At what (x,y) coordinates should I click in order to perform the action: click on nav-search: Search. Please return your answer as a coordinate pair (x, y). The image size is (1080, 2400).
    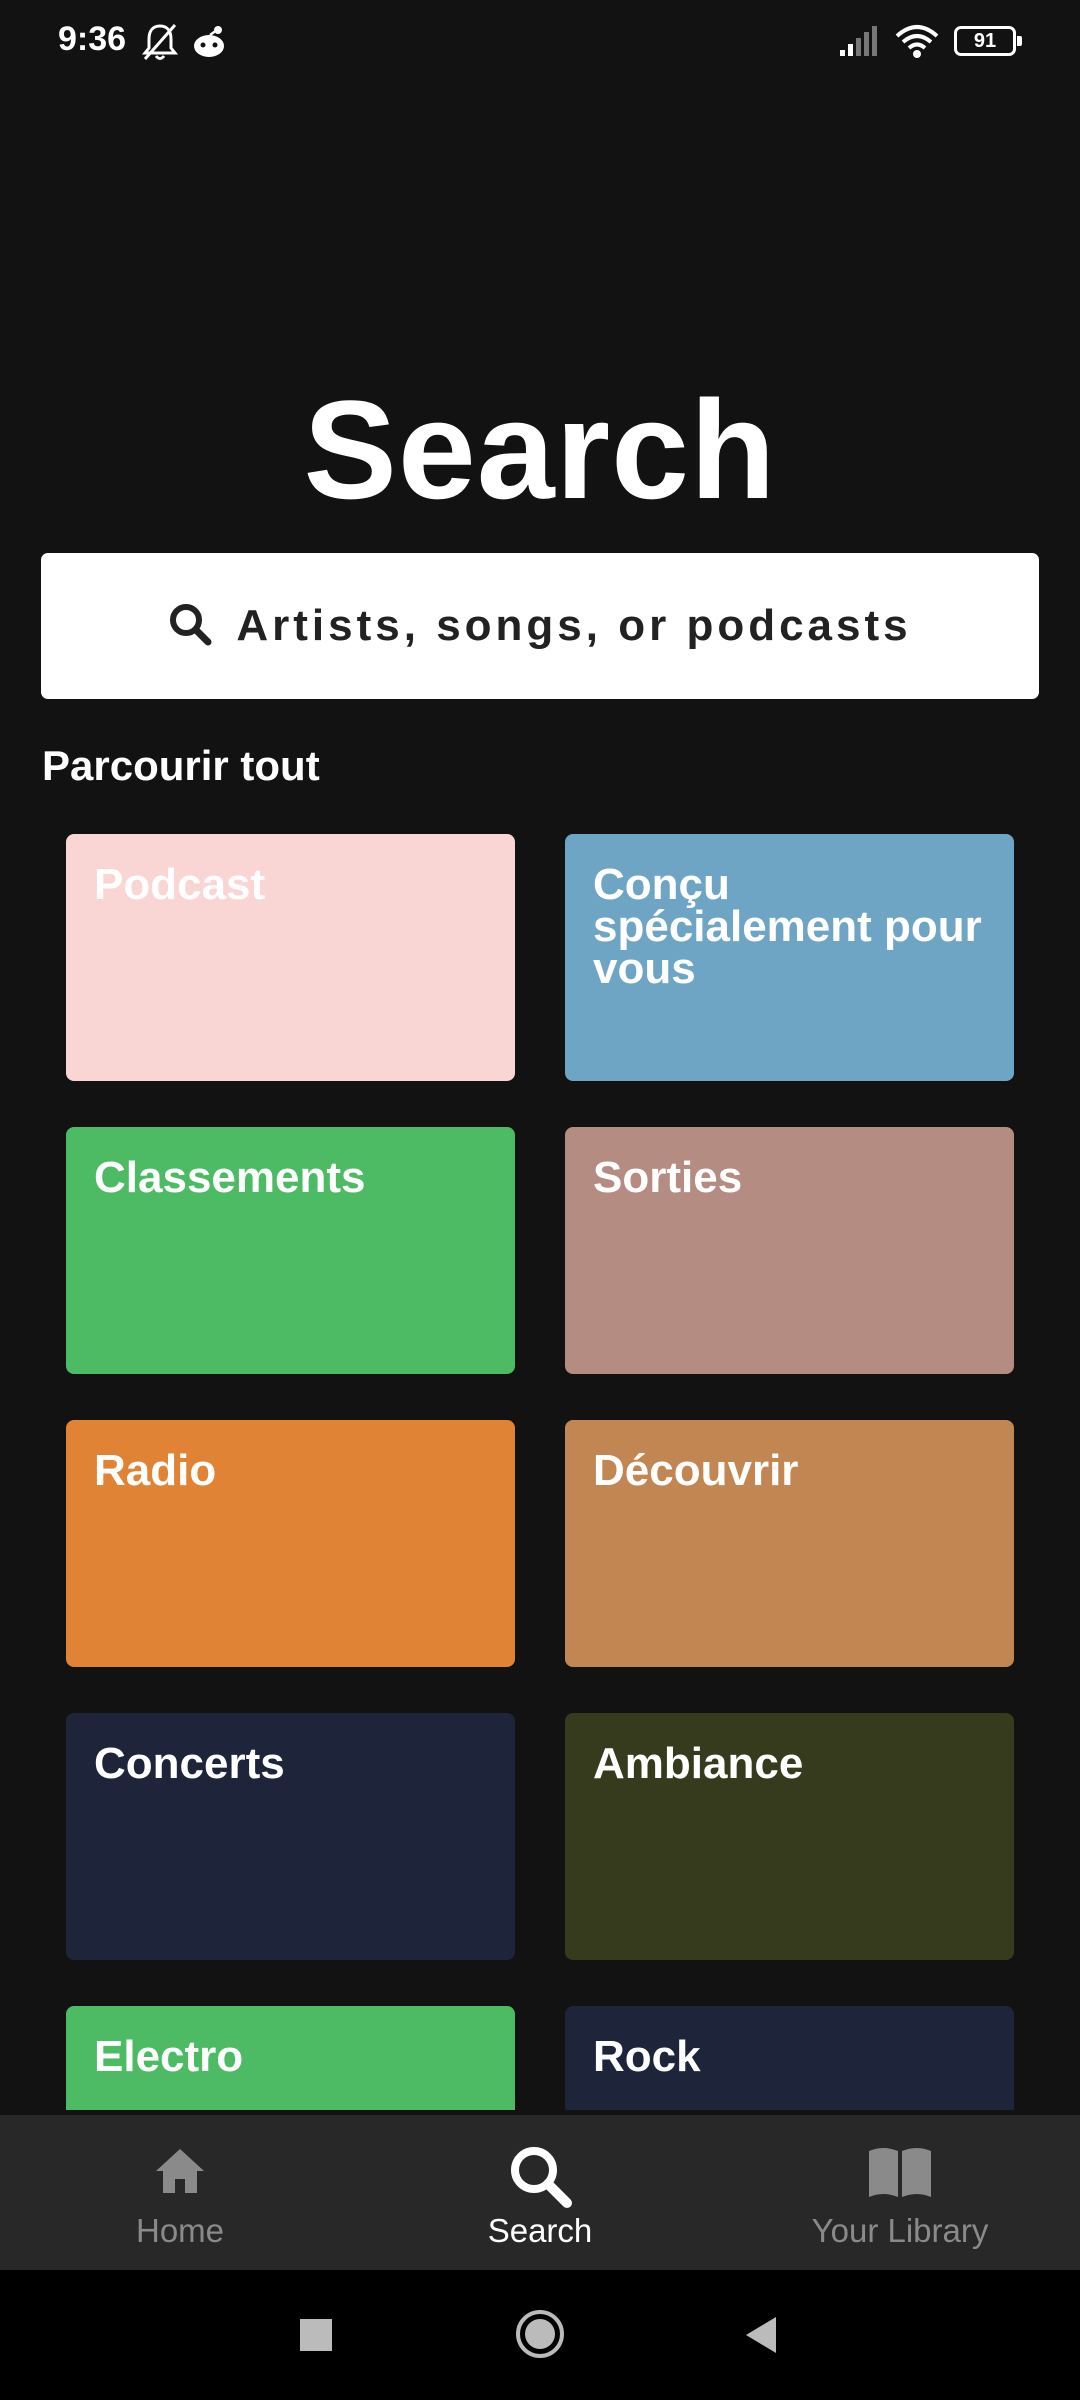
    Looking at the image, I should click on (540, 2192).